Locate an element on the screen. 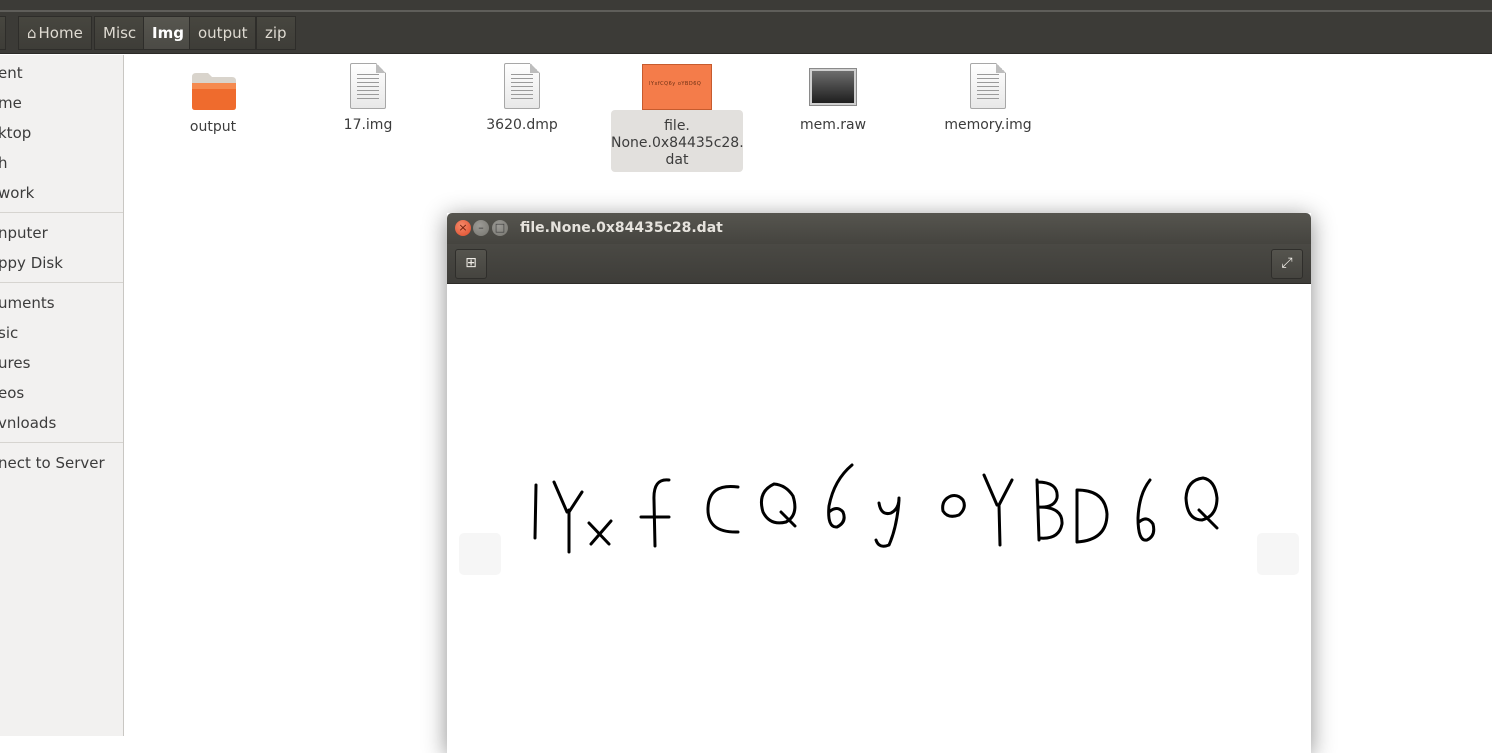 This screenshot has height=753, width=1492. home-icon: ⌂ is located at coordinates (32, 33).